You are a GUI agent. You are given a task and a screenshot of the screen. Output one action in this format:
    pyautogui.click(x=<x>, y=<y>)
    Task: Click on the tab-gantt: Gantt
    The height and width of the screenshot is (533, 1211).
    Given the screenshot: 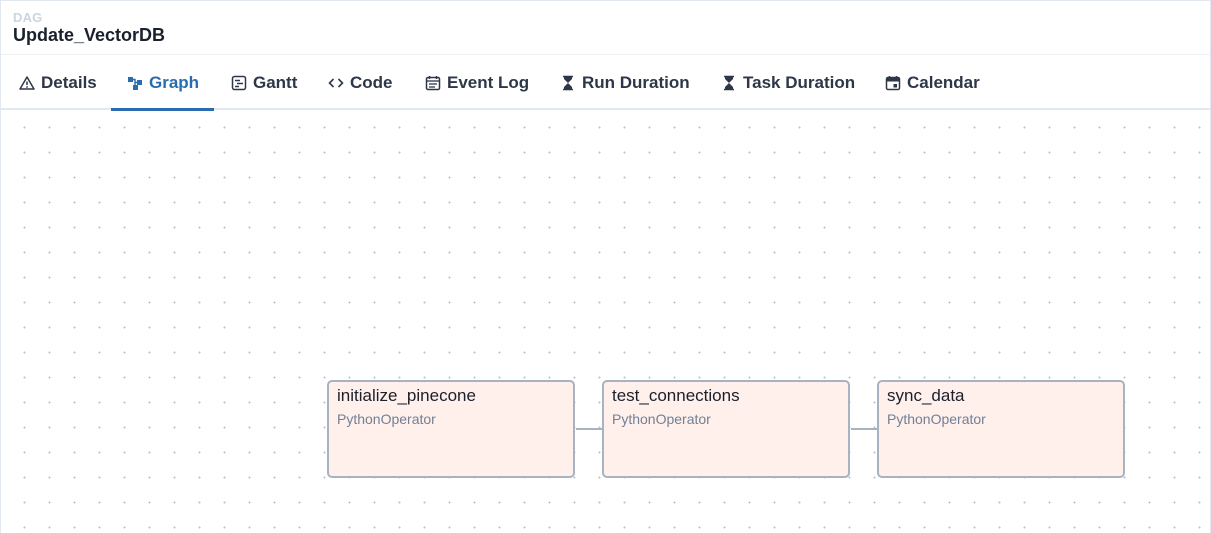 What is the action you would take?
    pyautogui.click(x=264, y=82)
    